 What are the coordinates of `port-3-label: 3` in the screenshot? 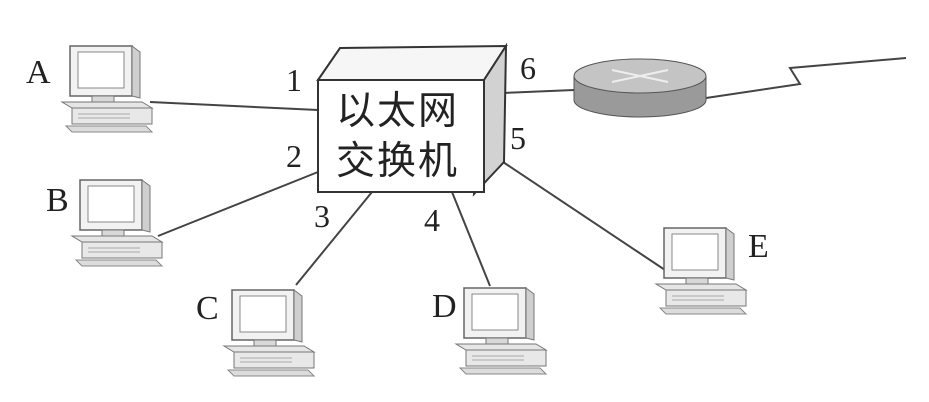 It's located at (322, 216).